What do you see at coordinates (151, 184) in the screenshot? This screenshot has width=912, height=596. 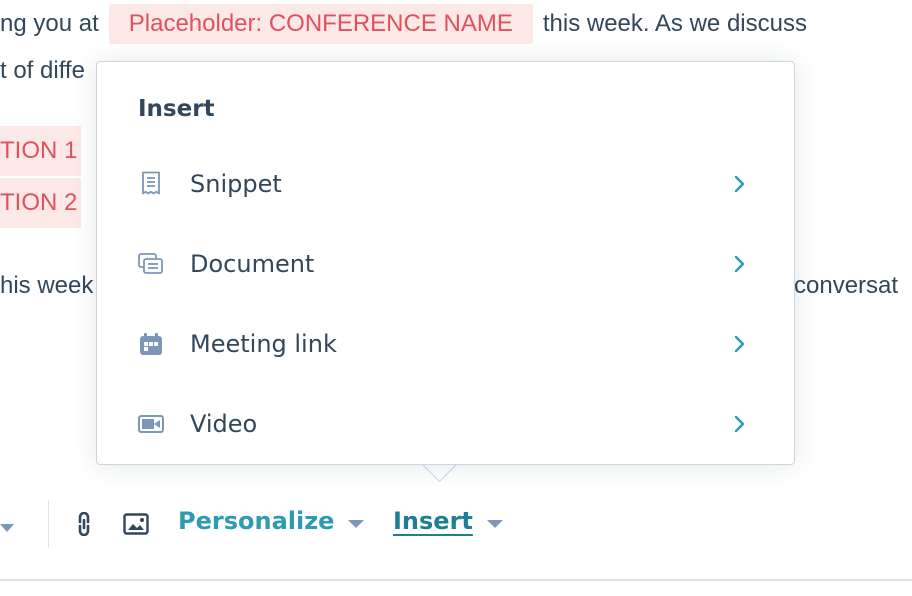 I see `snippet-icon` at bounding box center [151, 184].